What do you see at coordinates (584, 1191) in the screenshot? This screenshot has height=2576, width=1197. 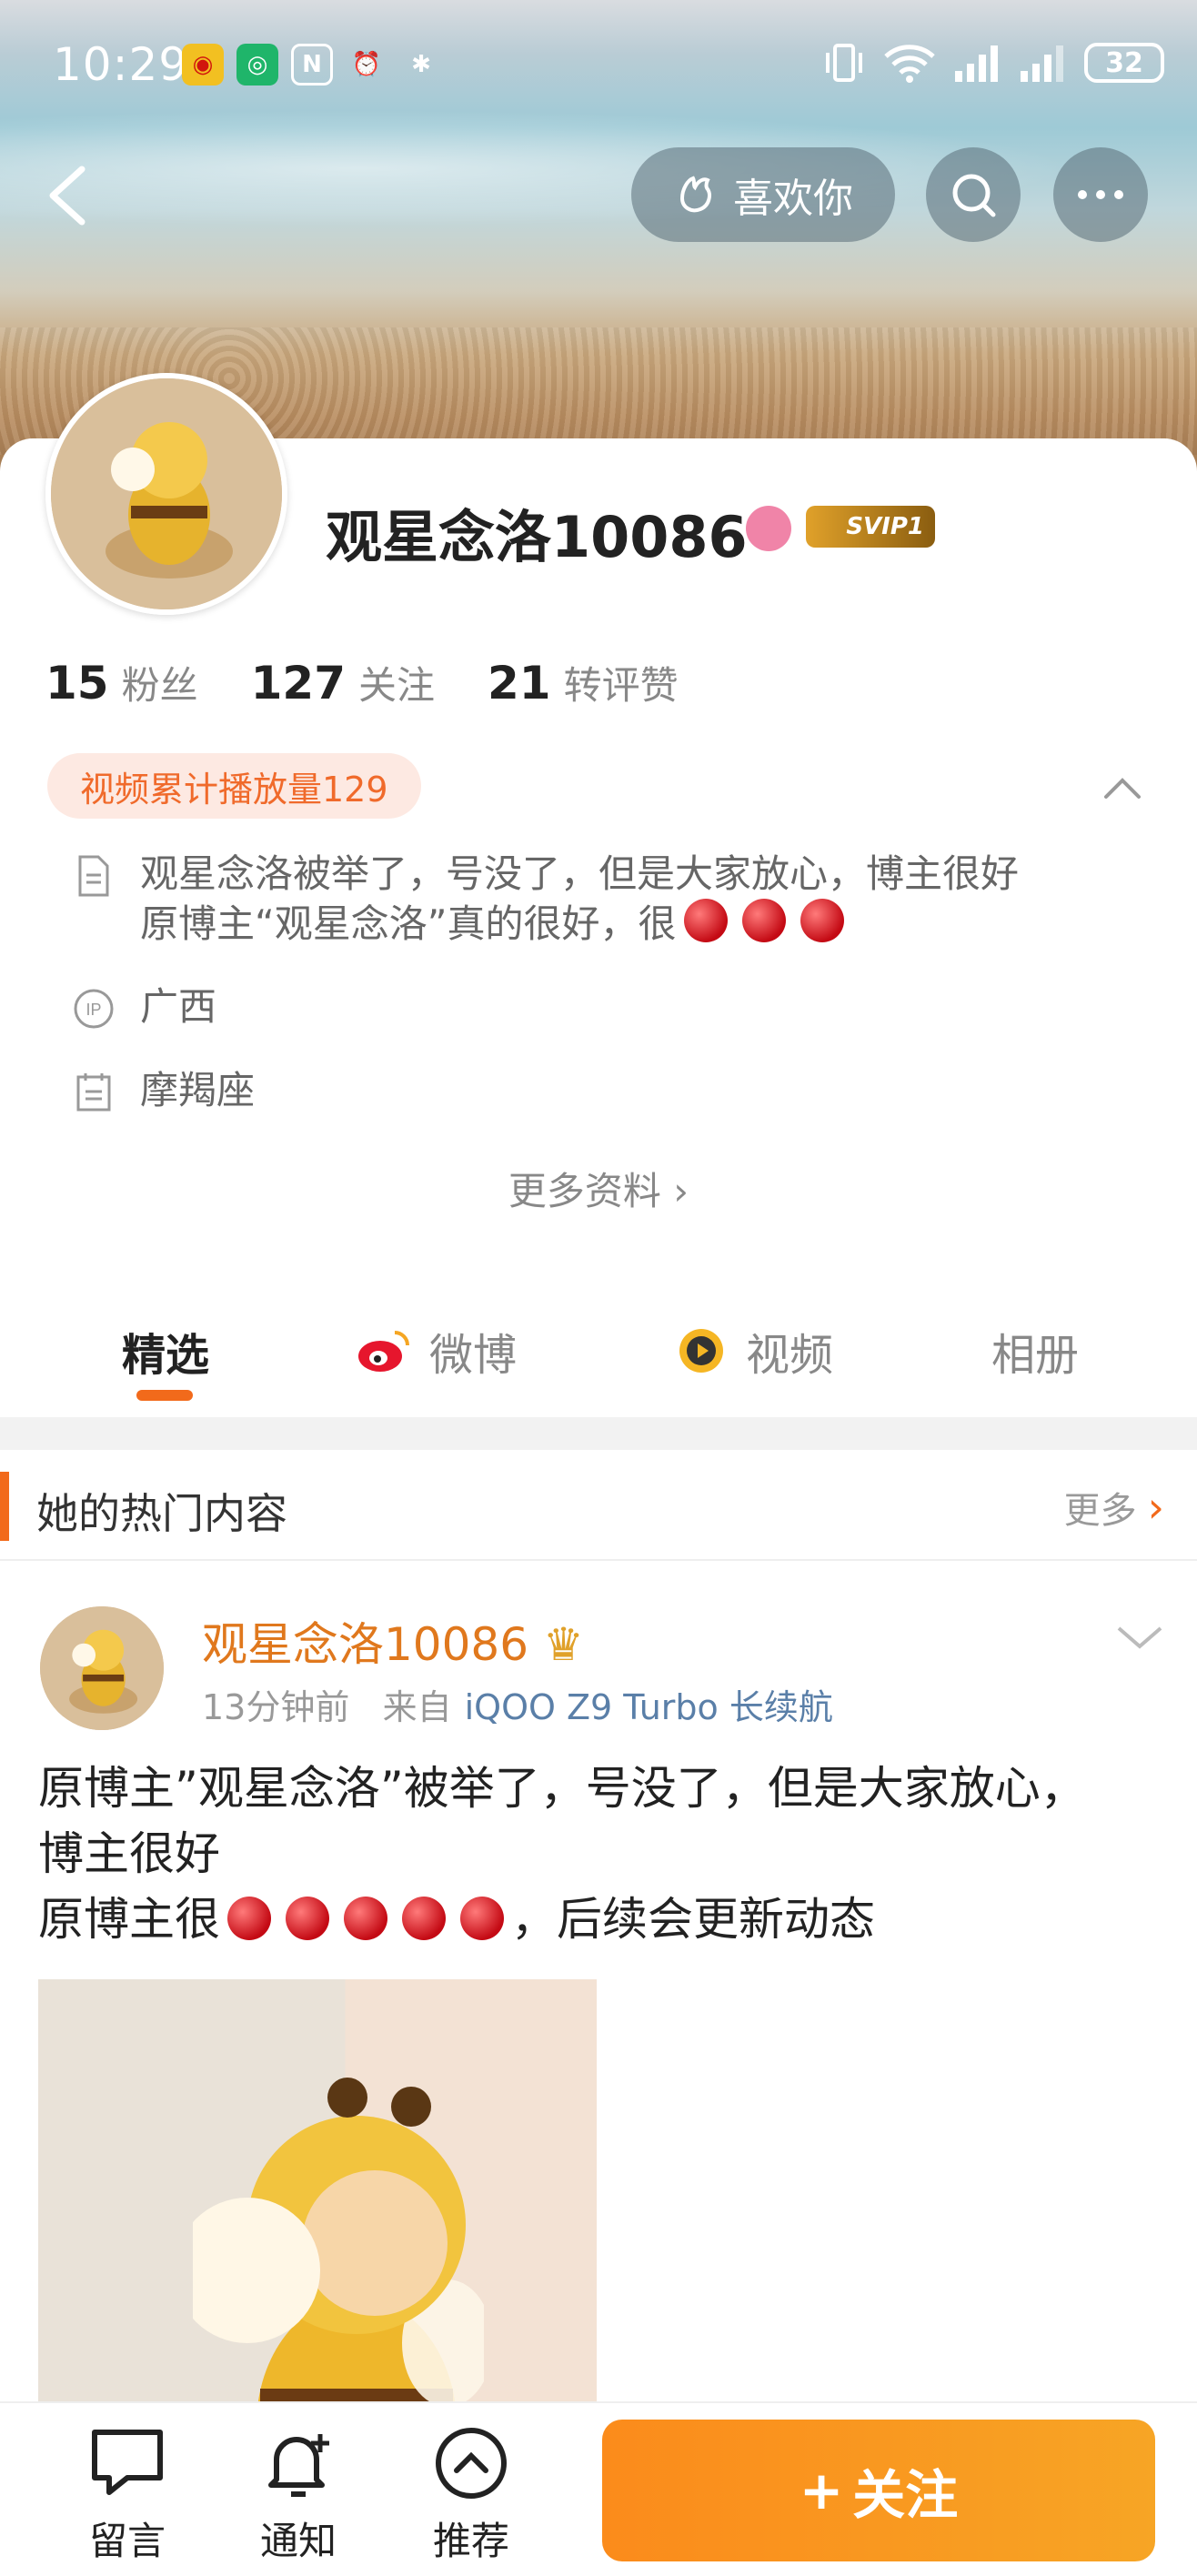 I see `more-info-label: 更多资料` at bounding box center [584, 1191].